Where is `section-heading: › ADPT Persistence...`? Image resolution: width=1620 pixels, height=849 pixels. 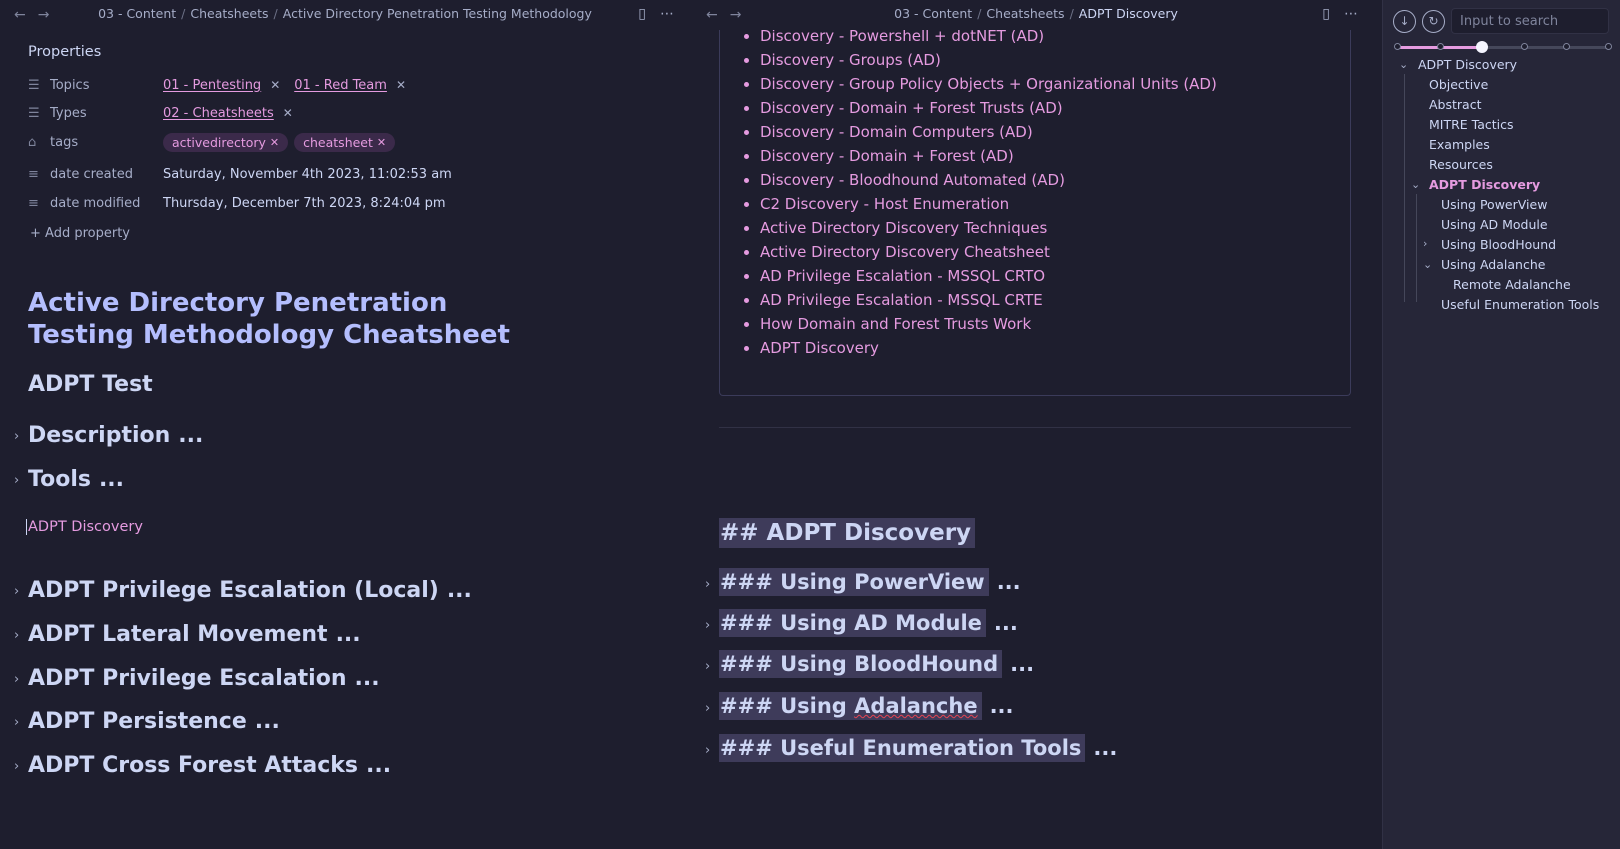 section-heading: › ADPT Persistence... is located at coordinates (147, 721).